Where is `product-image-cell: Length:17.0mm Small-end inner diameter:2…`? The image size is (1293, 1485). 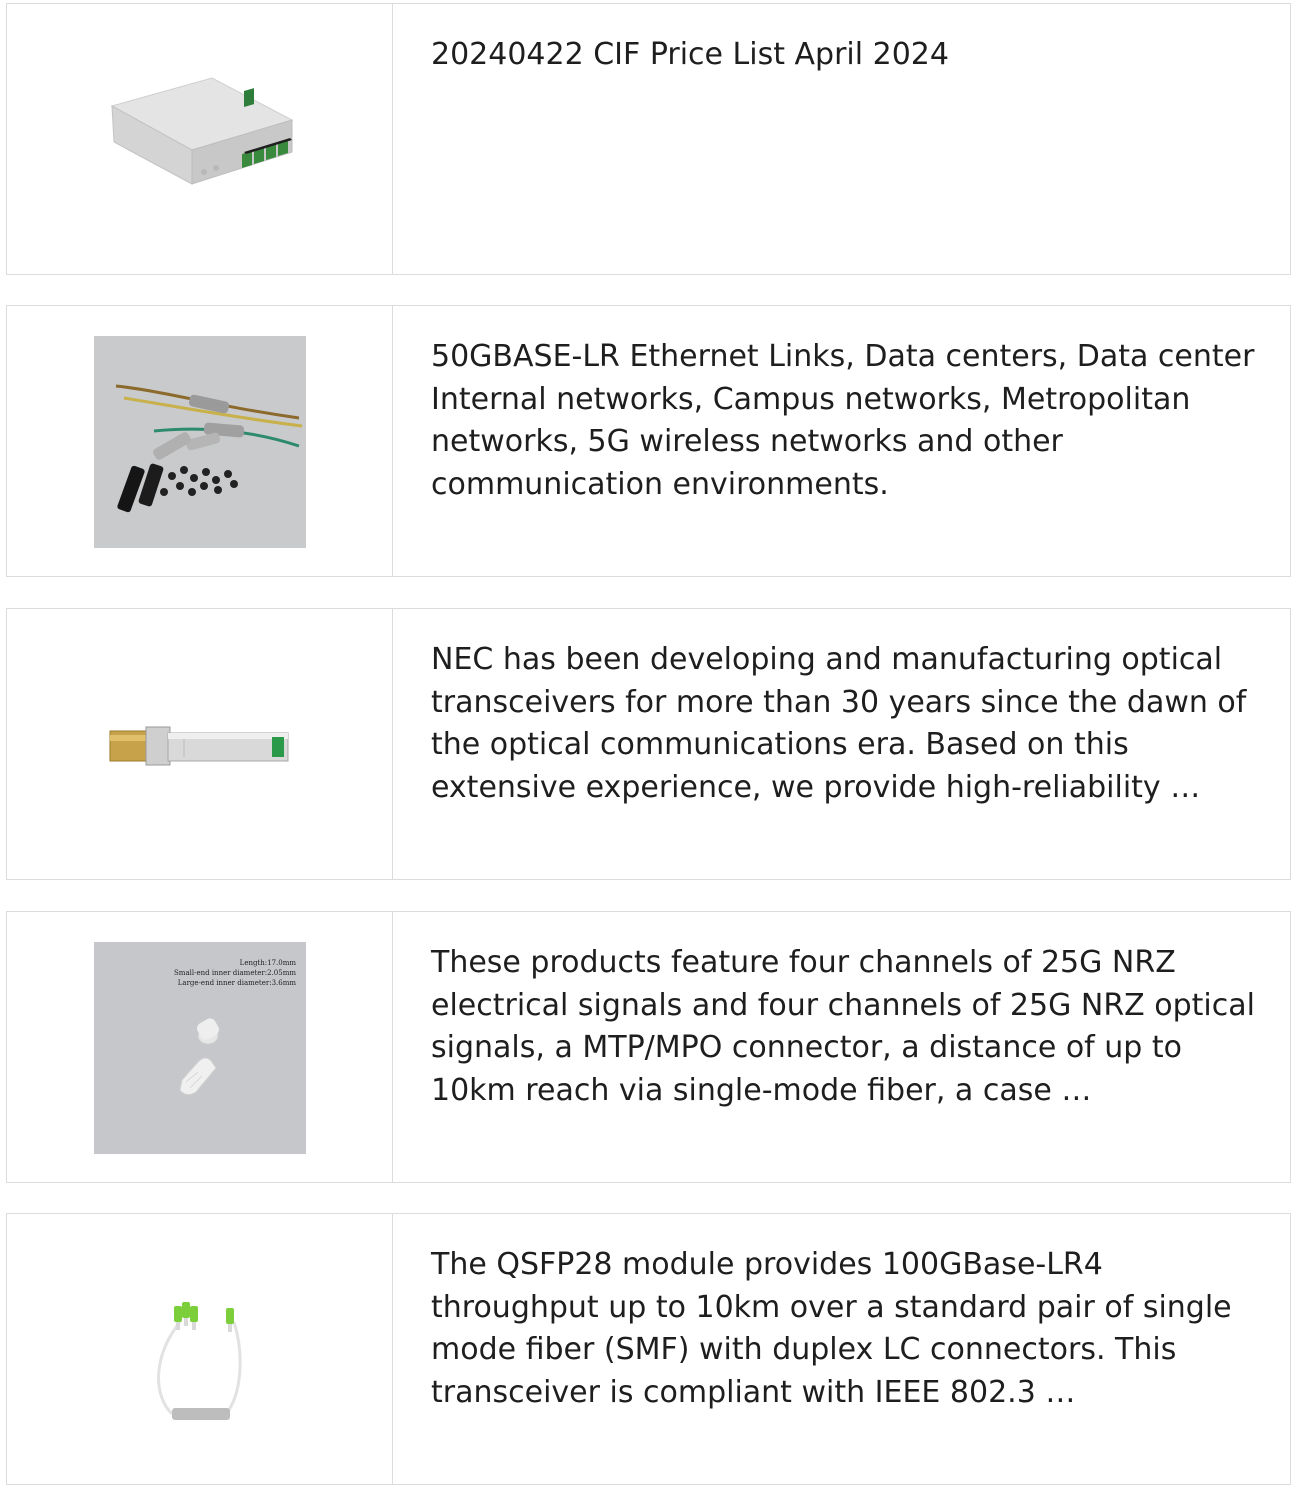
product-image-cell: Length:17.0mm Small-end inner diameter:2… is located at coordinates (200, 1047).